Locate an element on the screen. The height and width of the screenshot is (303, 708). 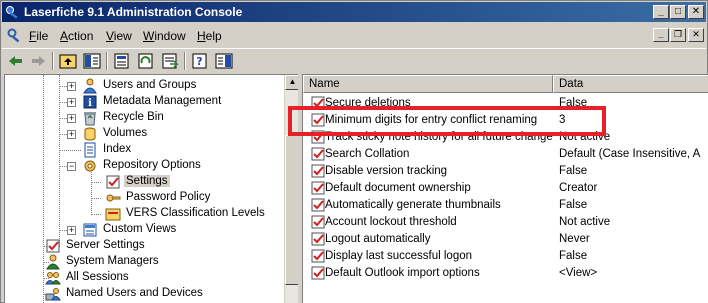
repository-options-icon is located at coordinates (90, 166).